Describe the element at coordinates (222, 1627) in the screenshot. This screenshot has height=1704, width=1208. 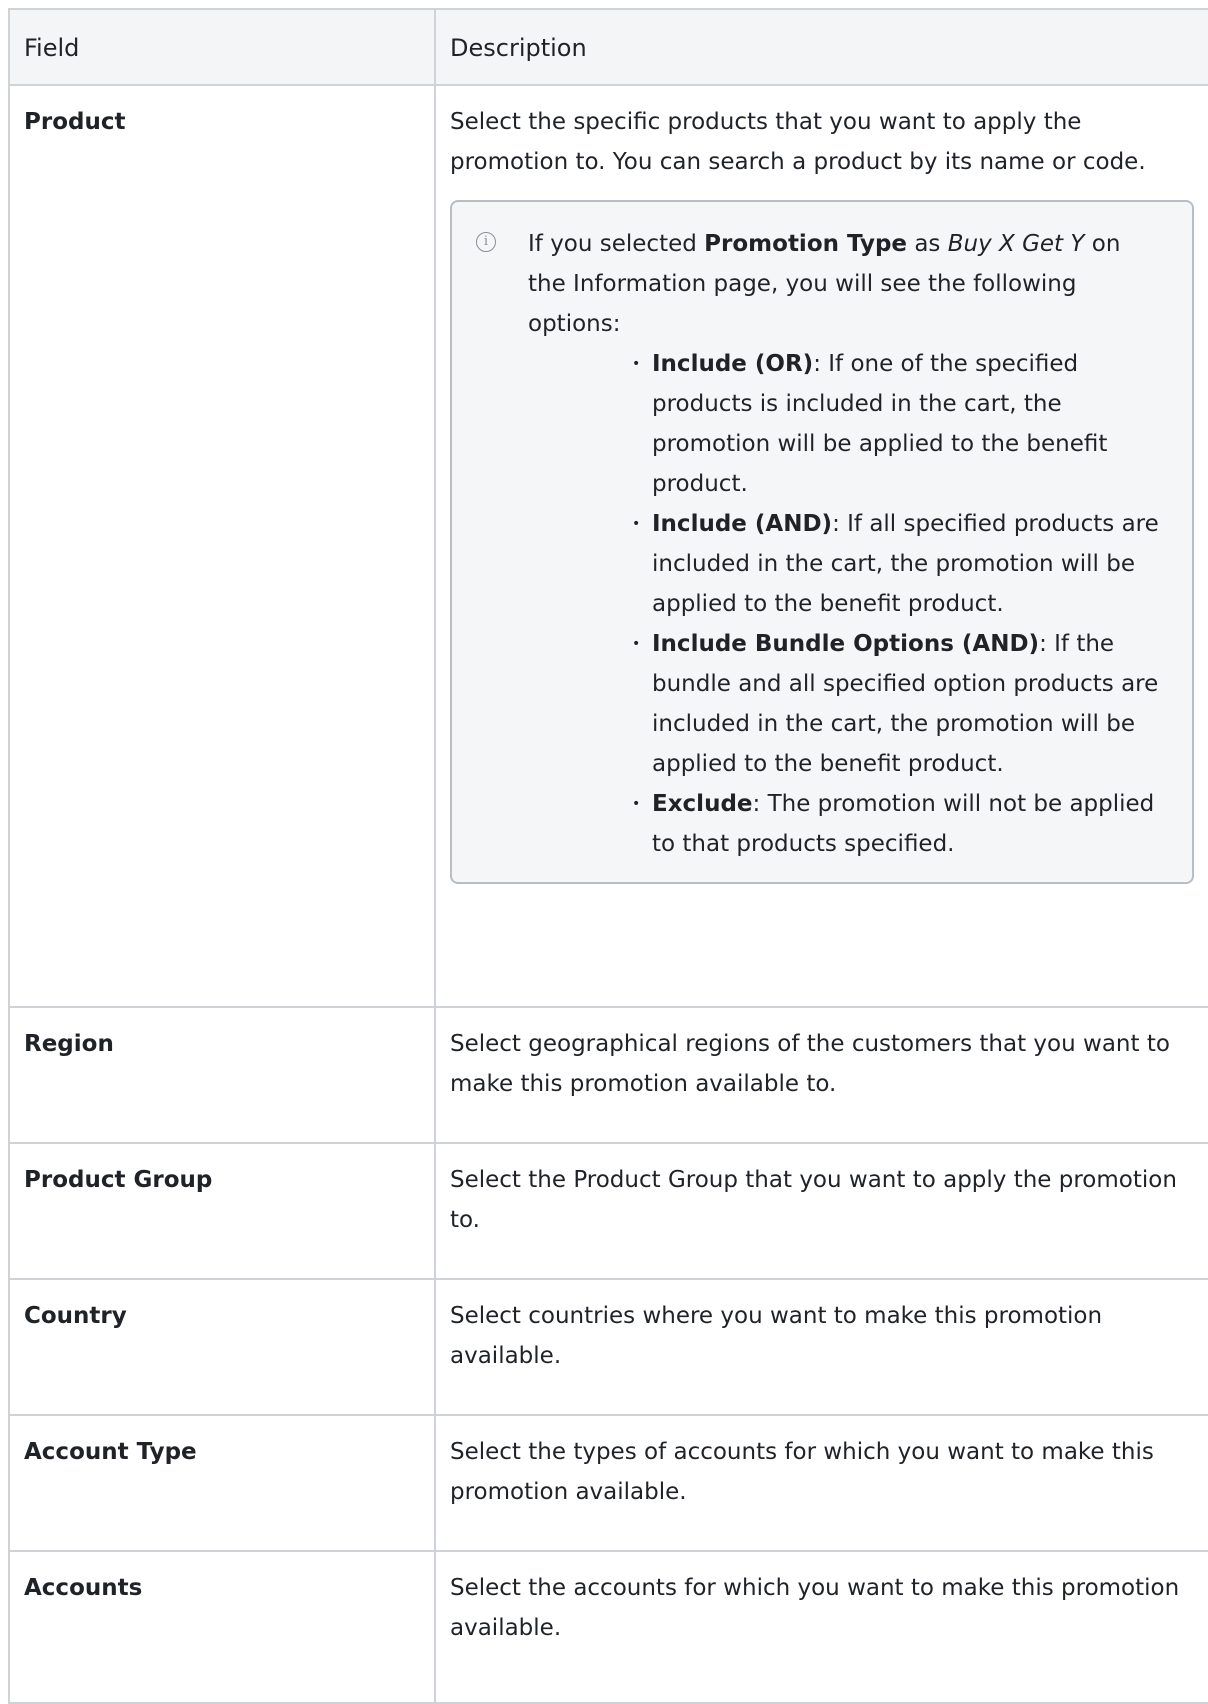
I see `field-name: Accounts` at that location.